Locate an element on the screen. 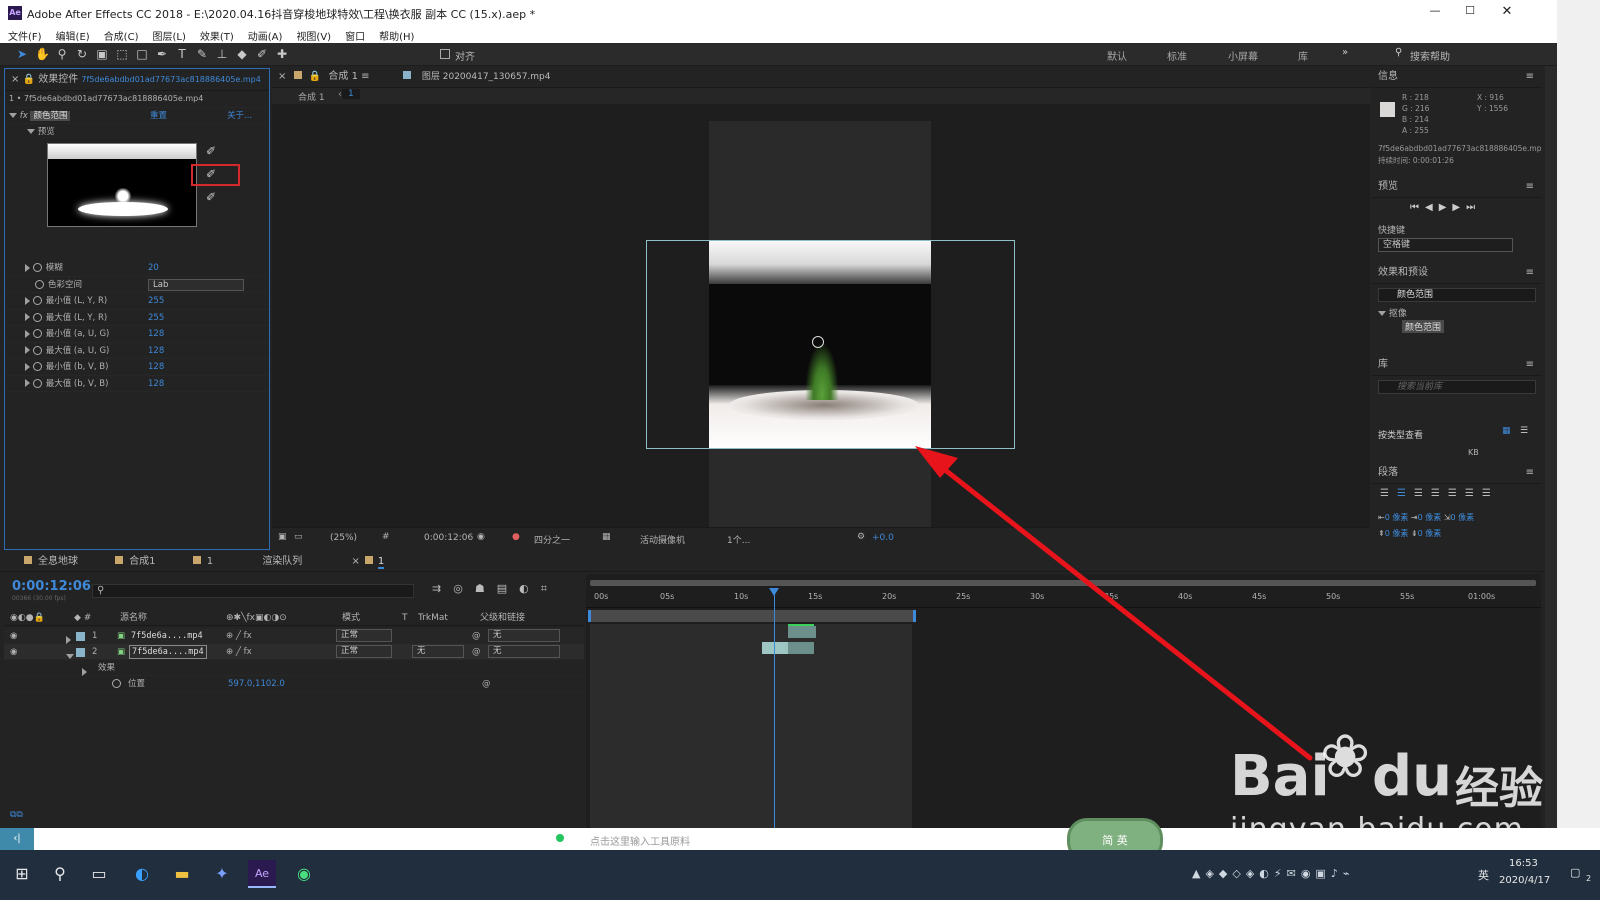 The height and width of the screenshot is (900, 1600). task-view-icon: ▭ is located at coordinates (99, 874).